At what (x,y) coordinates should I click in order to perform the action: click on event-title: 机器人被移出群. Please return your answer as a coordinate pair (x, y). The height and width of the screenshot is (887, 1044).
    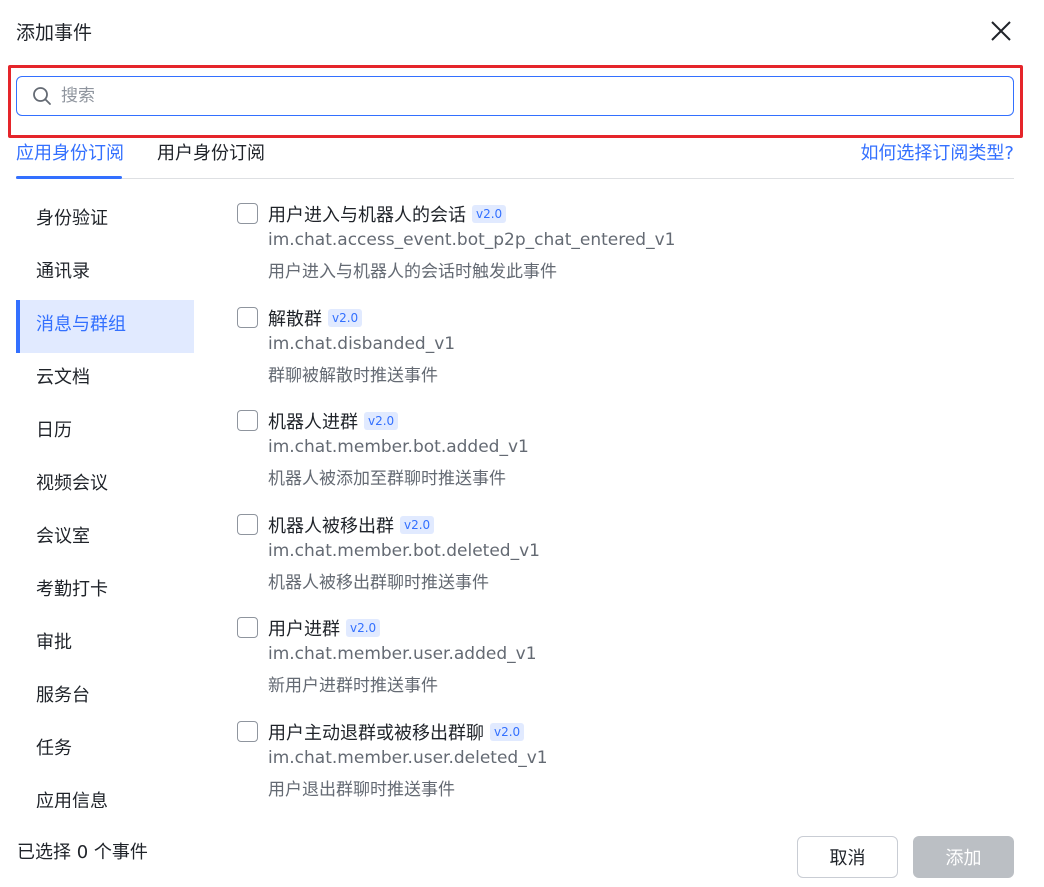
    Looking at the image, I should click on (331, 526).